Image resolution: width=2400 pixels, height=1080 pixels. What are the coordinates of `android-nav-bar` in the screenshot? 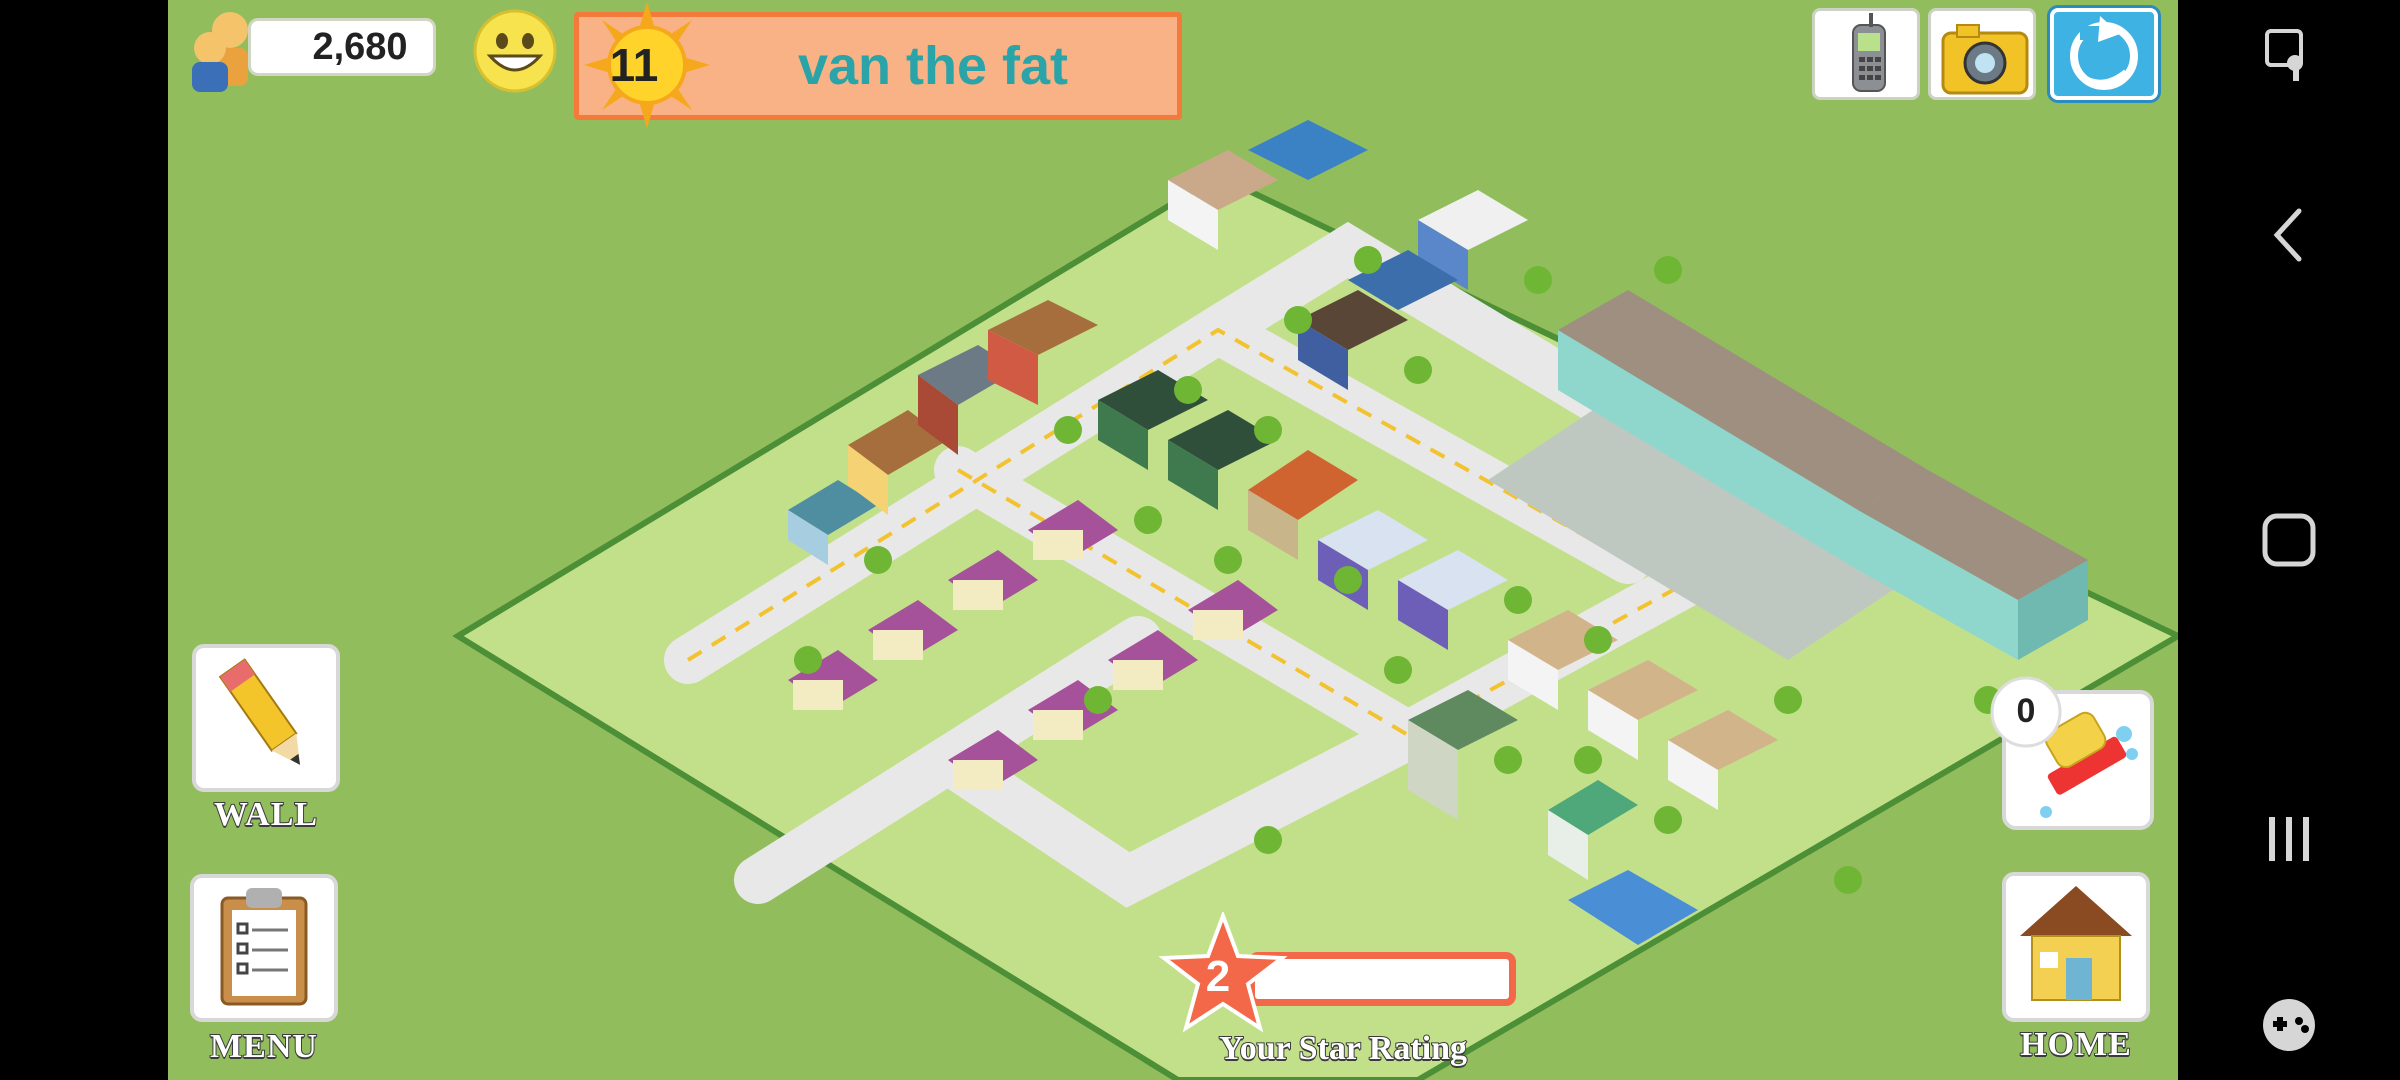 It's located at (2289, 540).